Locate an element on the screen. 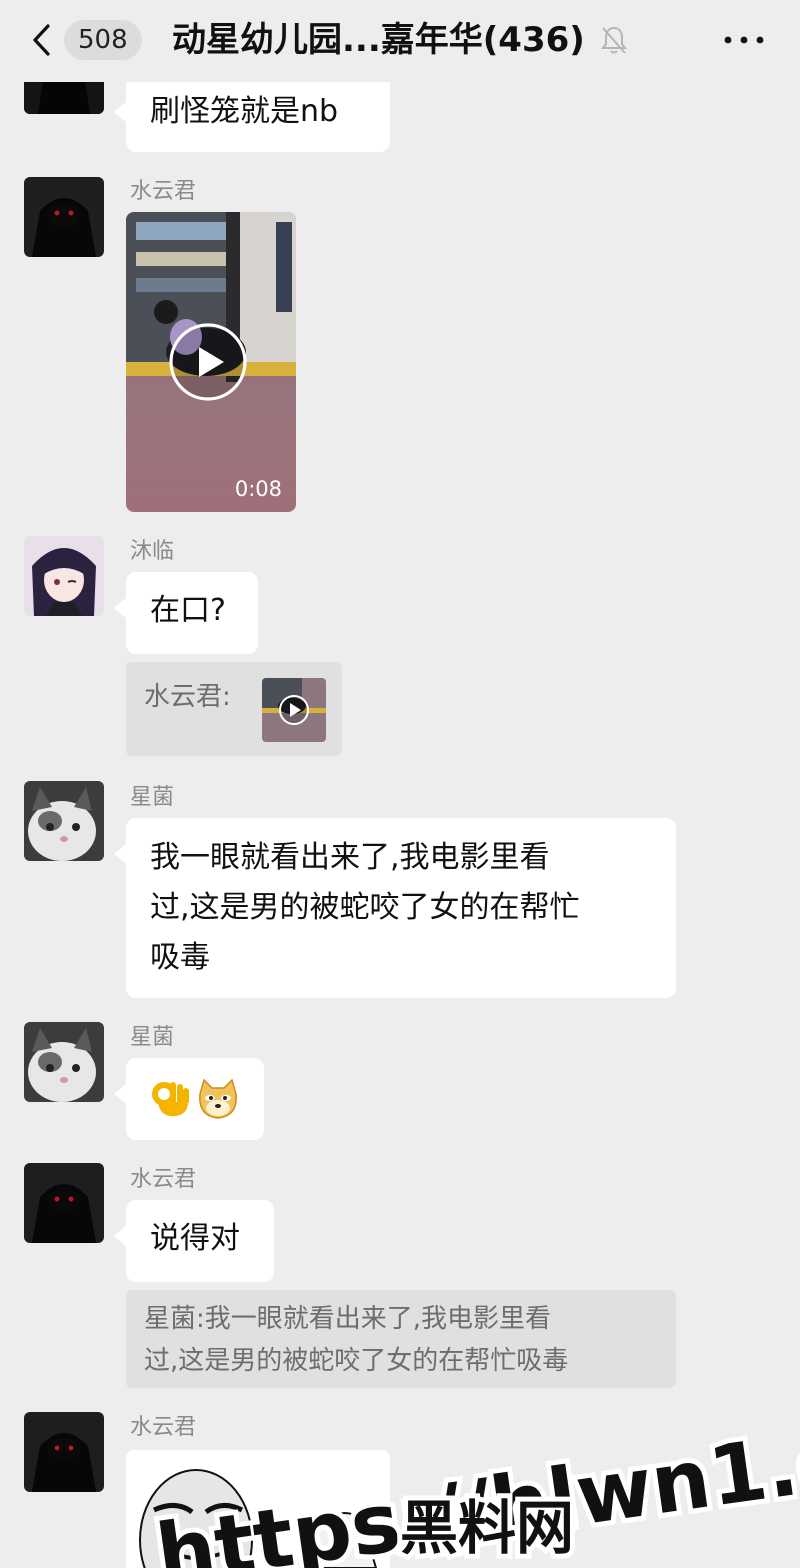 The height and width of the screenshot is (1568, 800). video-thumbnail is located at coordinates (211, 362).